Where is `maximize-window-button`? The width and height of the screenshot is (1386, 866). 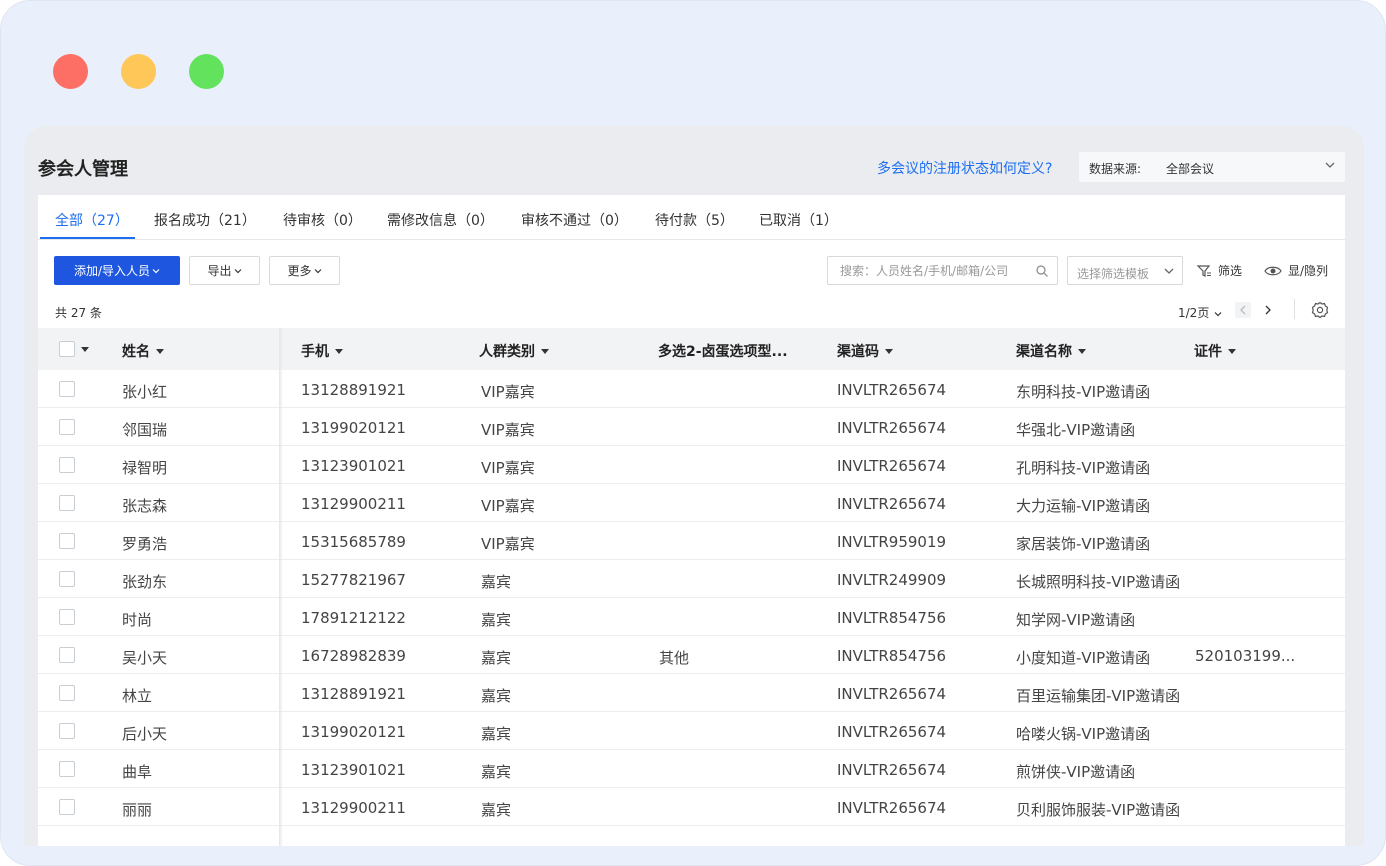
maximize-window-button is located at coordinates (206, 71).